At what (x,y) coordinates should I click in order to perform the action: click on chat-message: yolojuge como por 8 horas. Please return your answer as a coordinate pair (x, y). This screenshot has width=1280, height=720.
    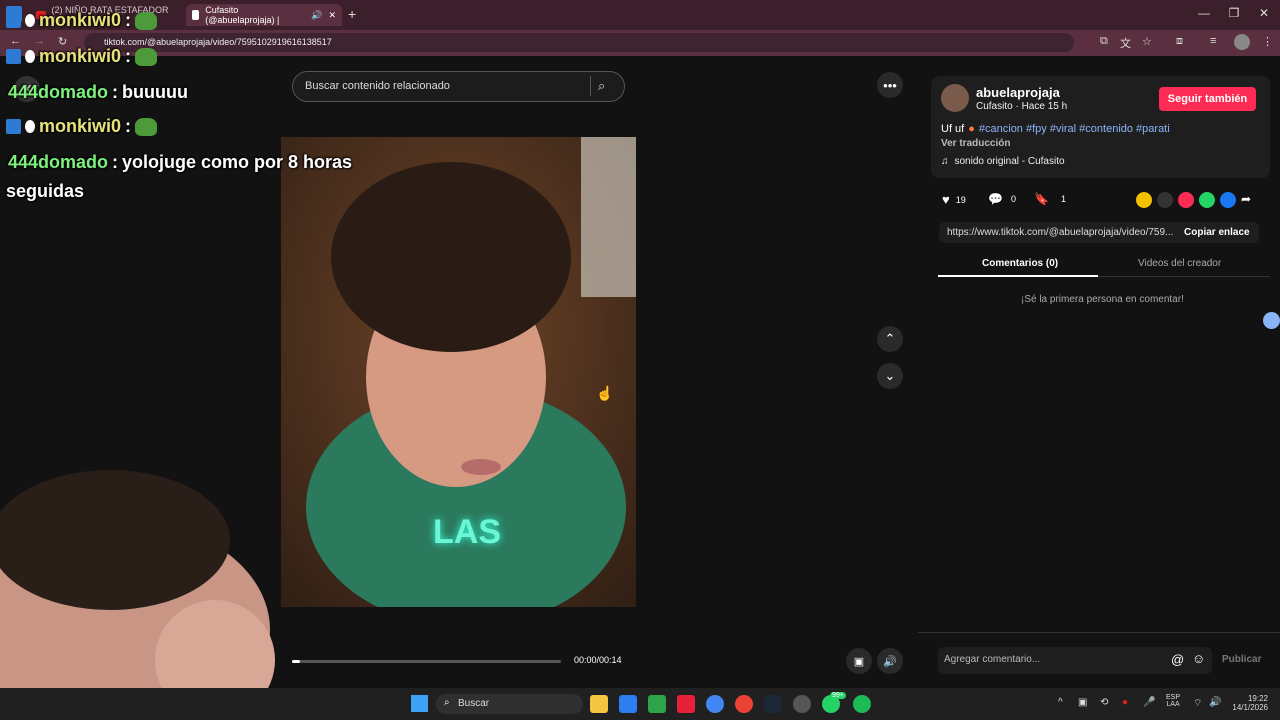
    Looking at the image, I should click on (237, 162).